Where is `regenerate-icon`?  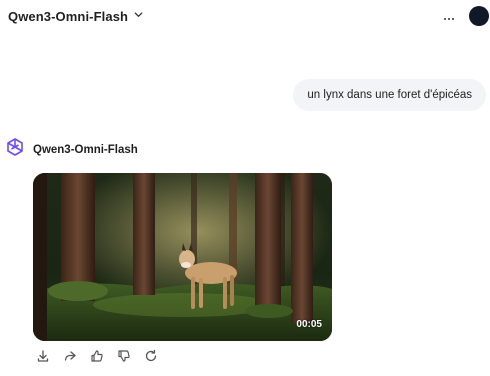
regenerate-icon is located at coordinates (151, 358).